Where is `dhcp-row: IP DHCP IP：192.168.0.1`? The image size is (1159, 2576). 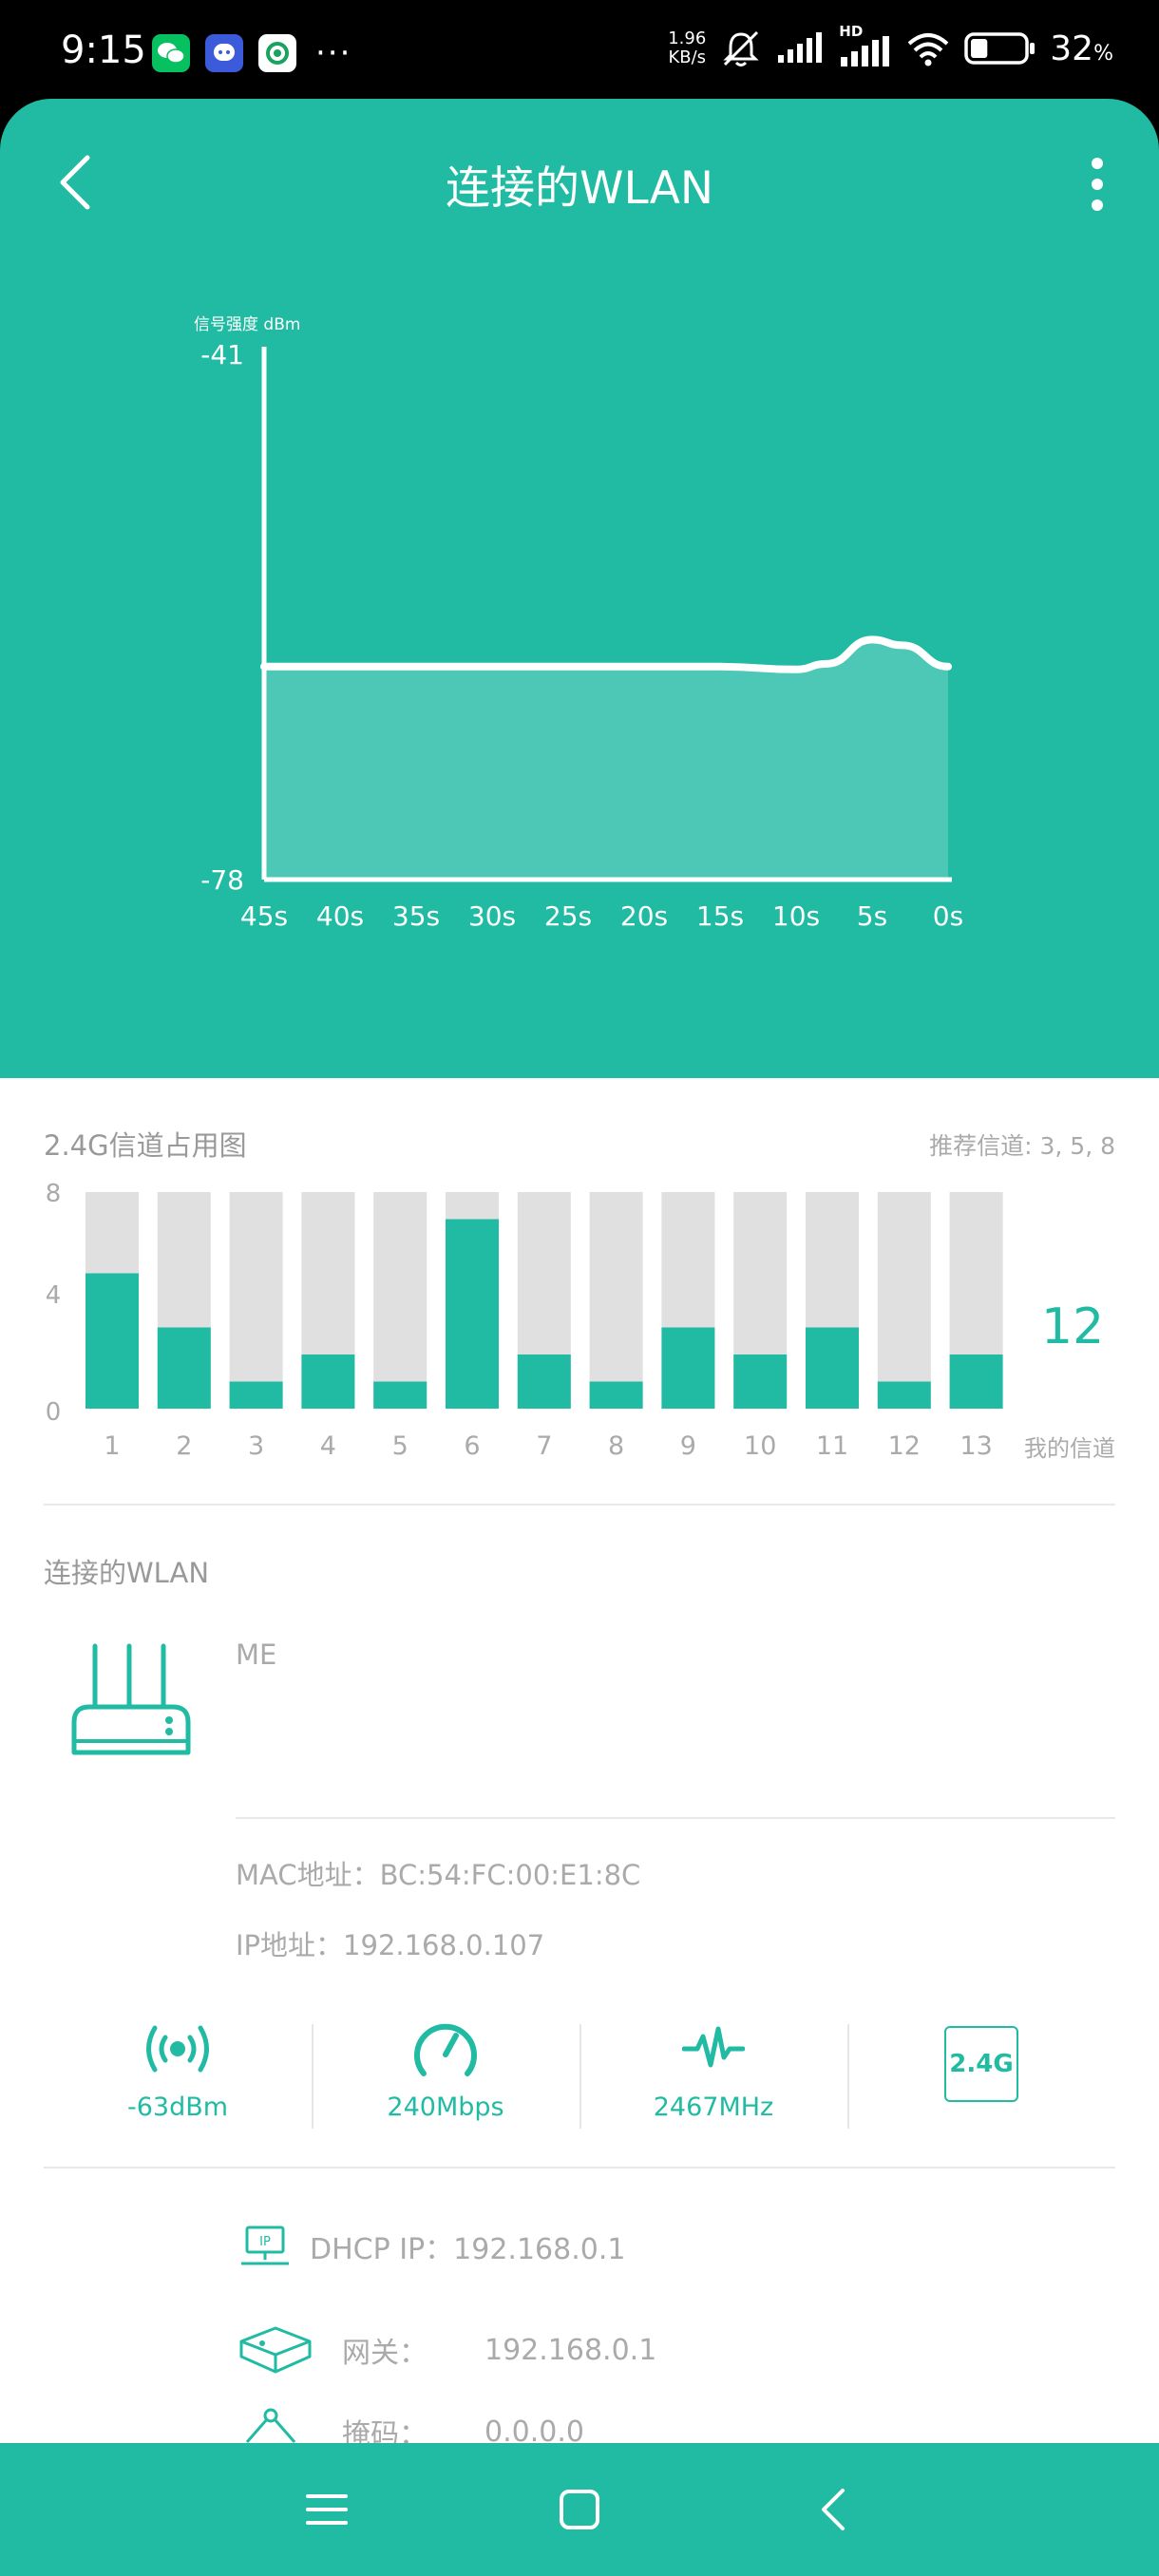 dhcp-row: IP DHCP IP：192.168.0.1 is located at coordinates (431, 2246).